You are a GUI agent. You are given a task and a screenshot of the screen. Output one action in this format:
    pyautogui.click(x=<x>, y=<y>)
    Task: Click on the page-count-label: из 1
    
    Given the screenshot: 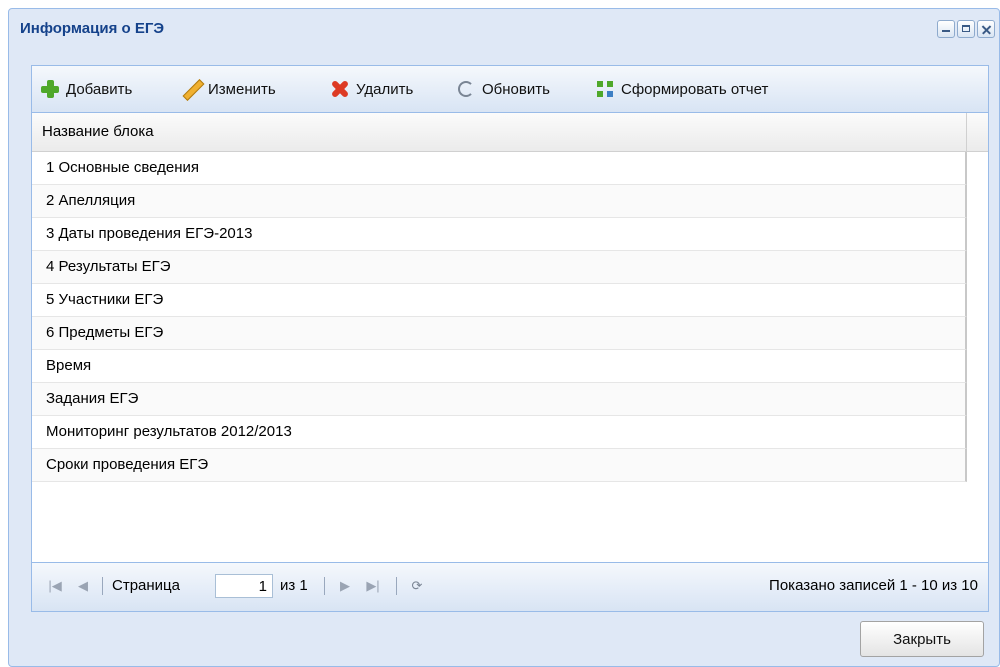 What is the action you would take?
    pyautogui.click(x=294, y=585)
    